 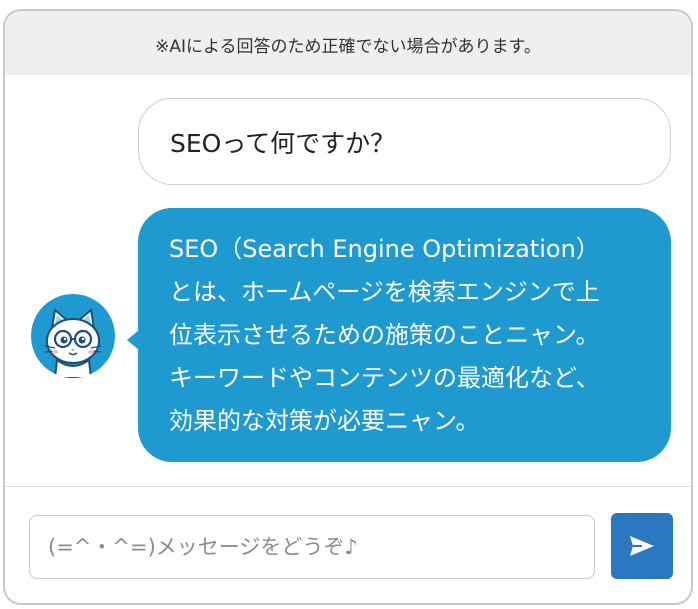 What do you see at coordinates (384, 292) in the screenshot?
I see `bot-message-line: とは、ホームページを検索エンジンで上` at bounding box center [384, 292].